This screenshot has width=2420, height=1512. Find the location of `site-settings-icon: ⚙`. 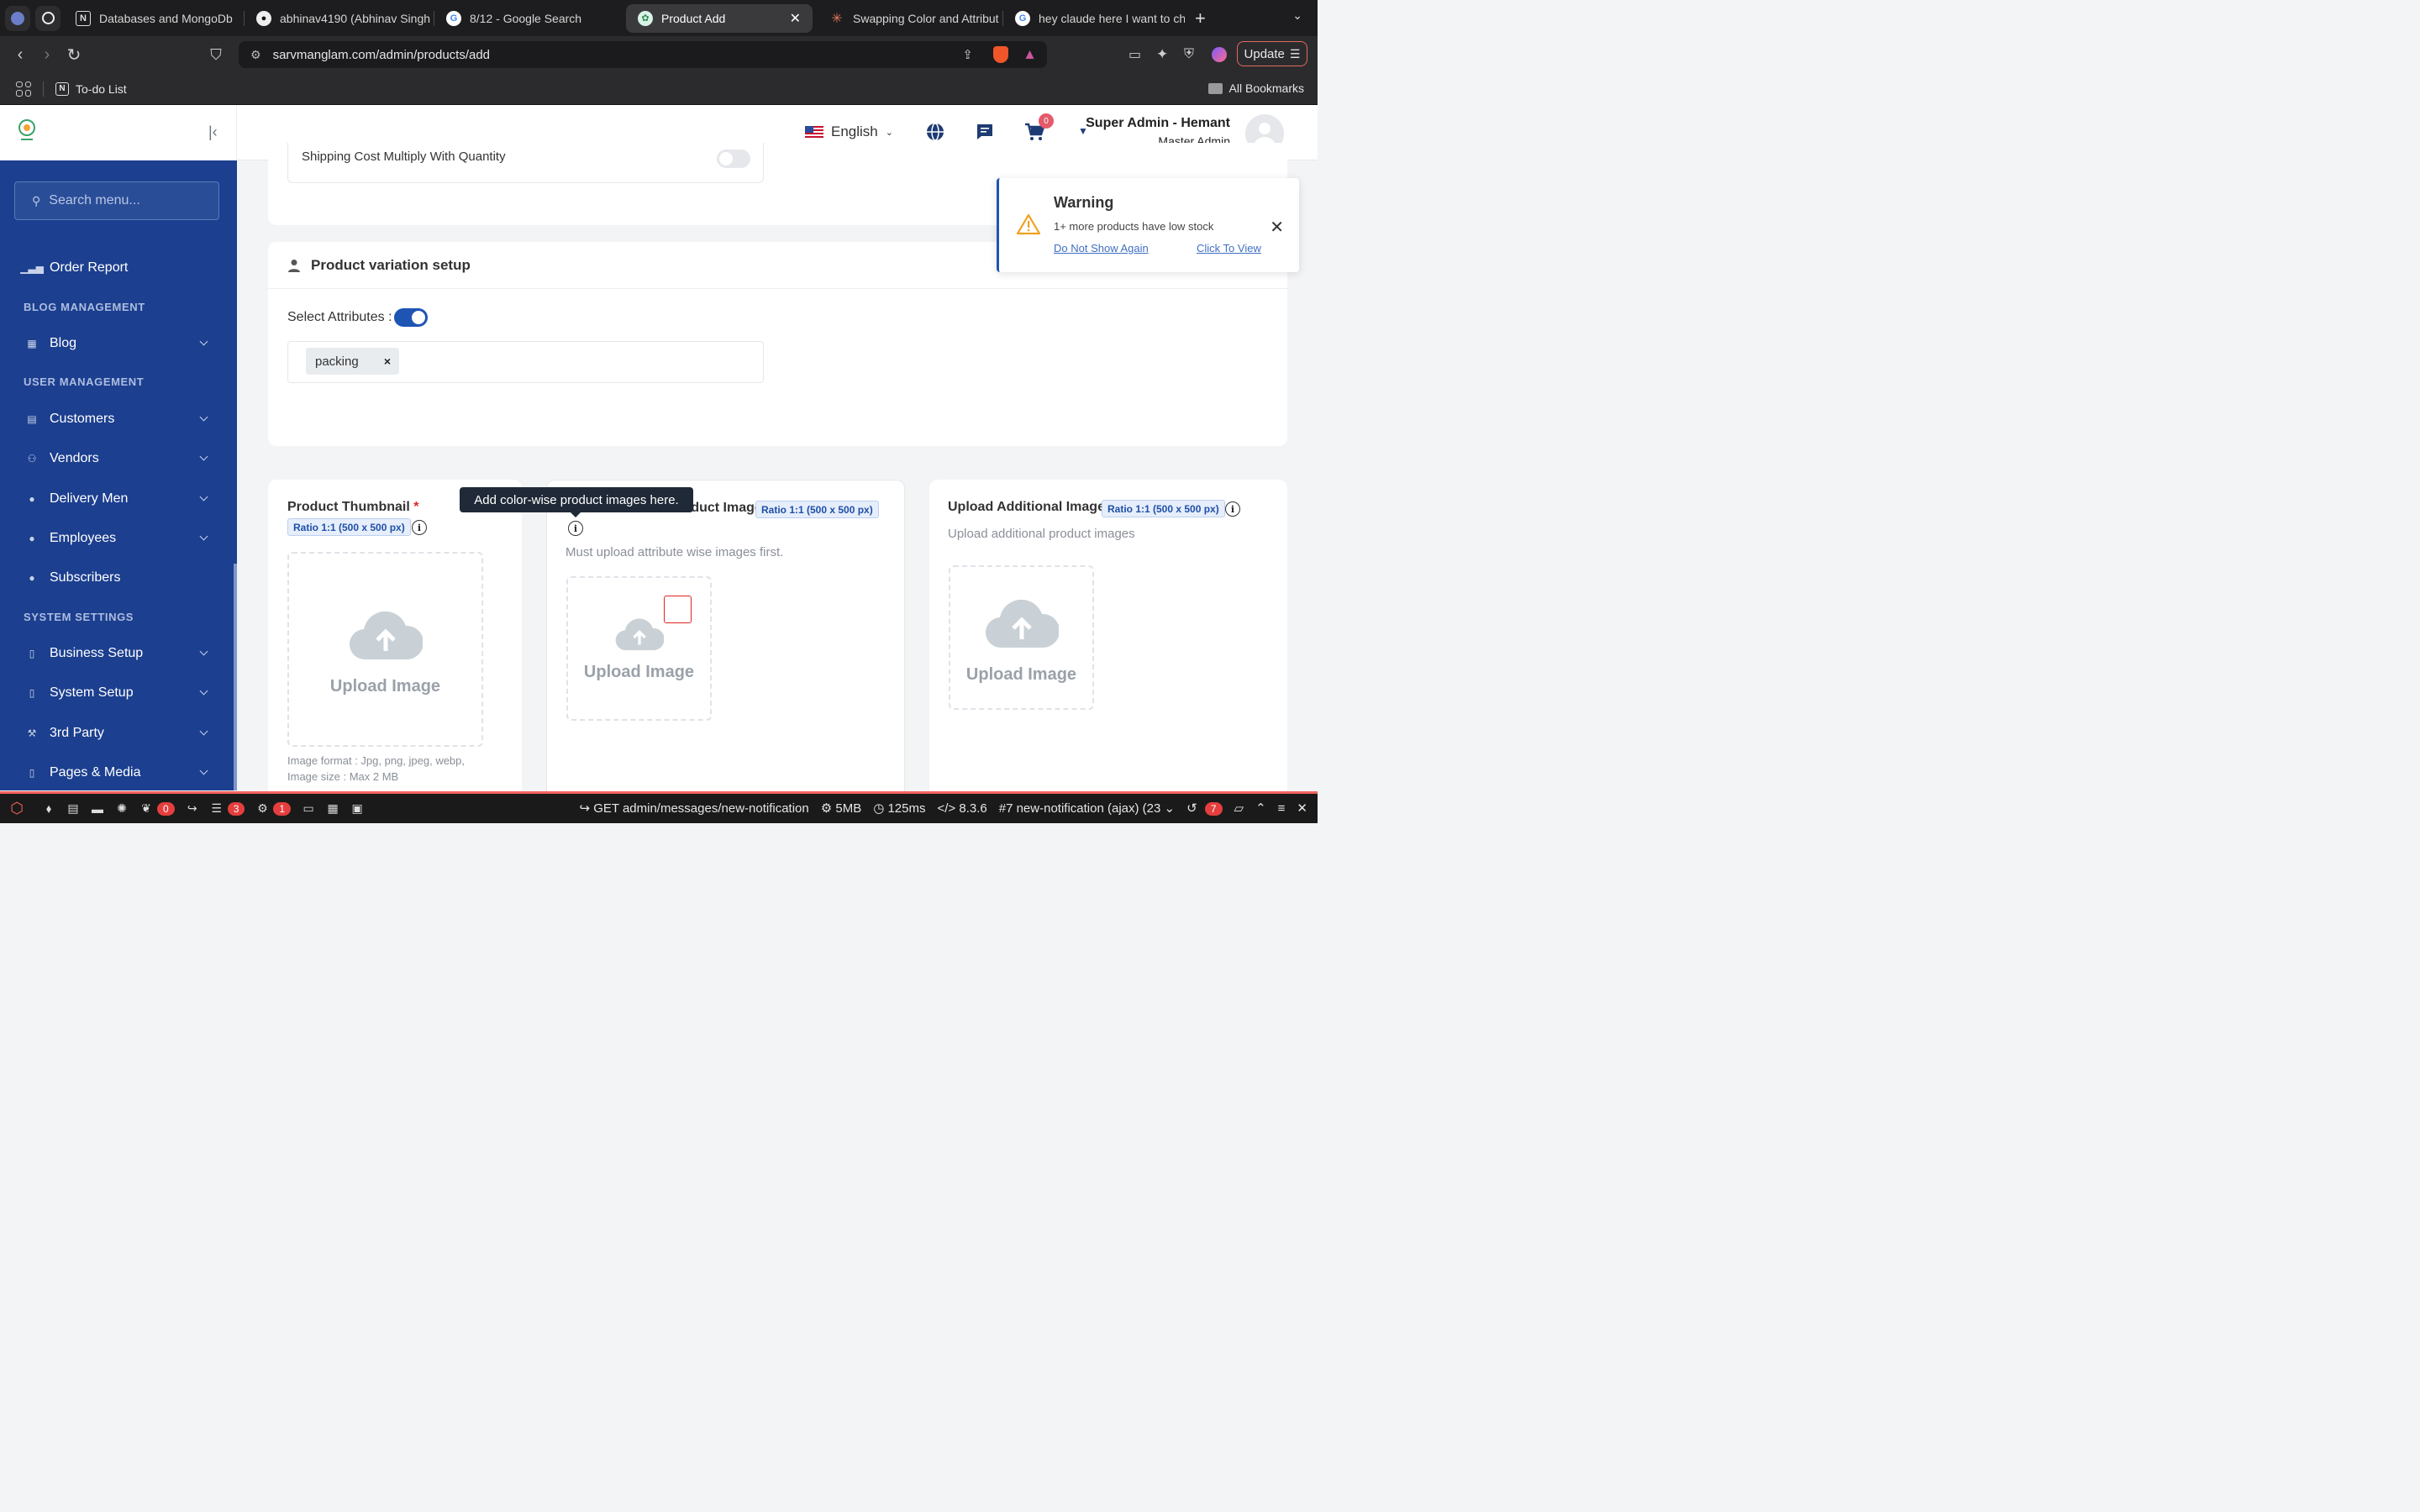

site-settings-icon: ⚙ is located at coordinates (255, 55).